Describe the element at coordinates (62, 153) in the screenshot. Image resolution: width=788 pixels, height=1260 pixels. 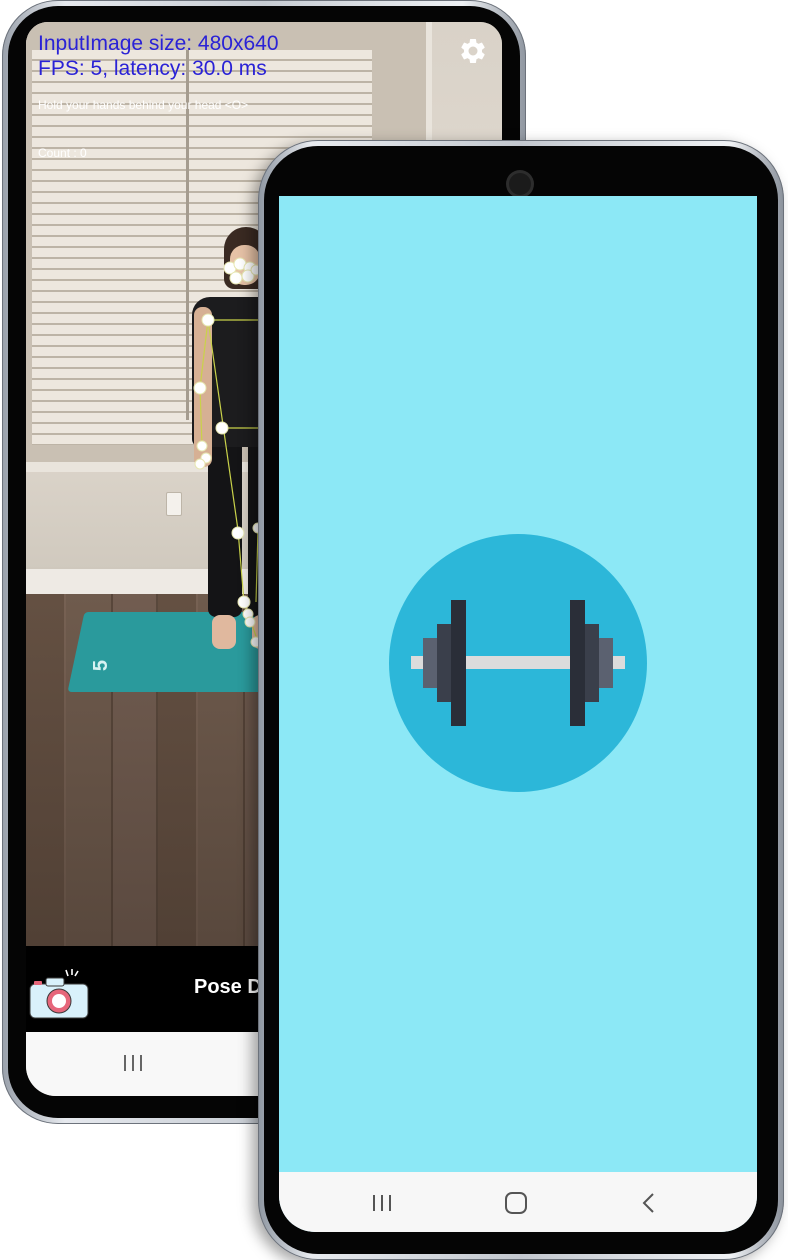
I see `rep-count-label: Count : 0` at that location.